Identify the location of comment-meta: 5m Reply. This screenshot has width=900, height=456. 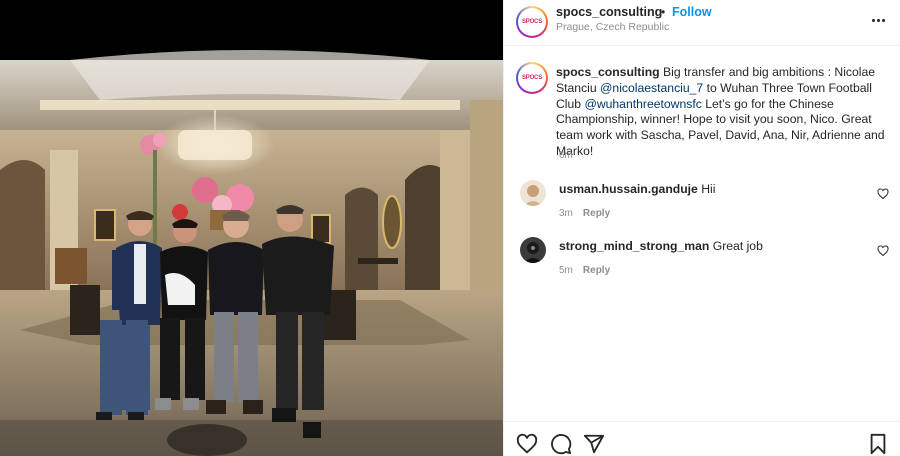
(584, 270).